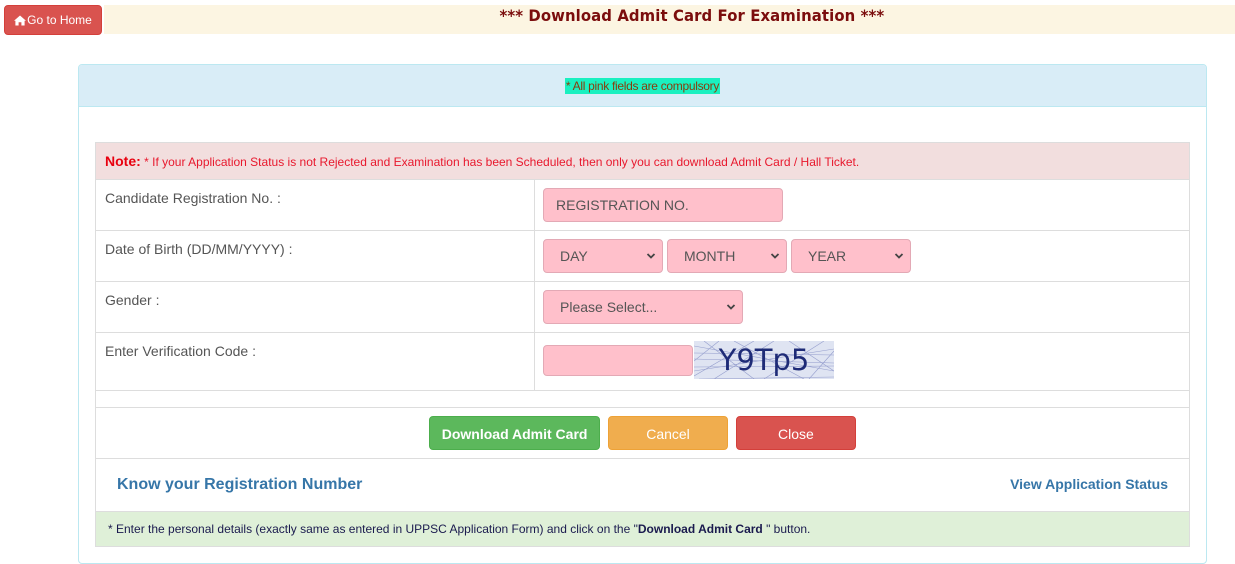  I want to click on month-selected: MONTH, so click(710, 256).